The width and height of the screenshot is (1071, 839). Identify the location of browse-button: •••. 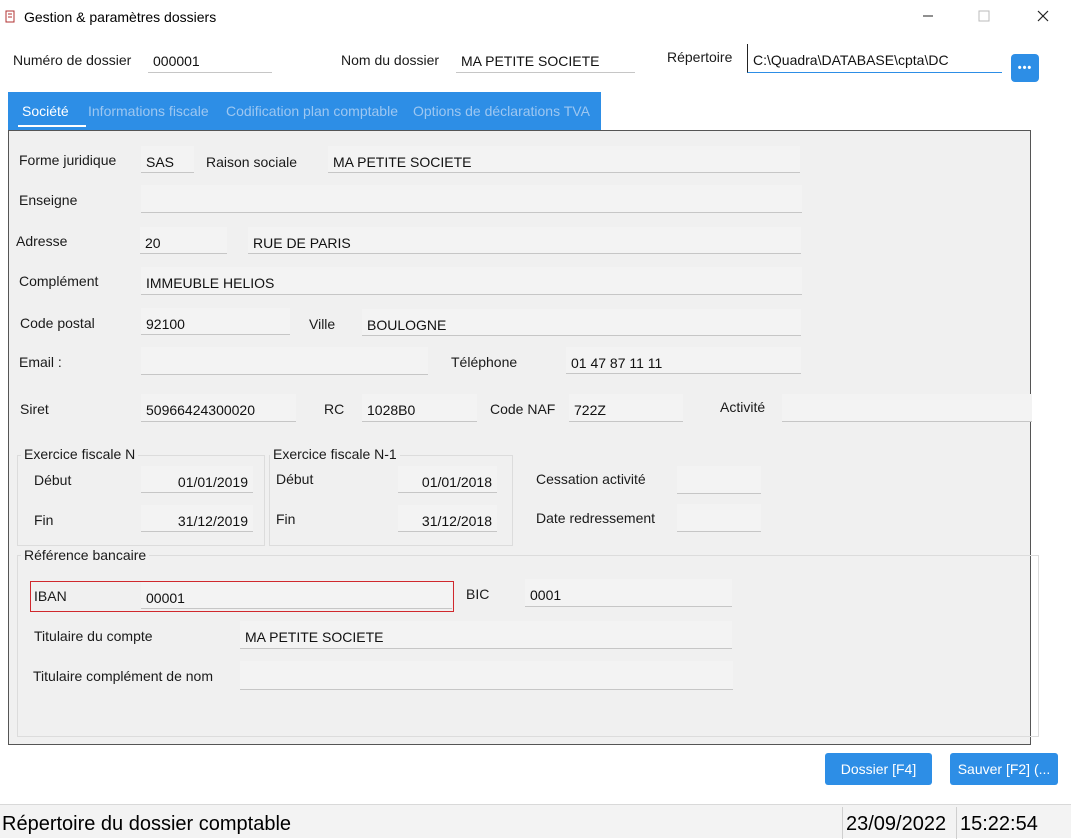
(1025, 68).